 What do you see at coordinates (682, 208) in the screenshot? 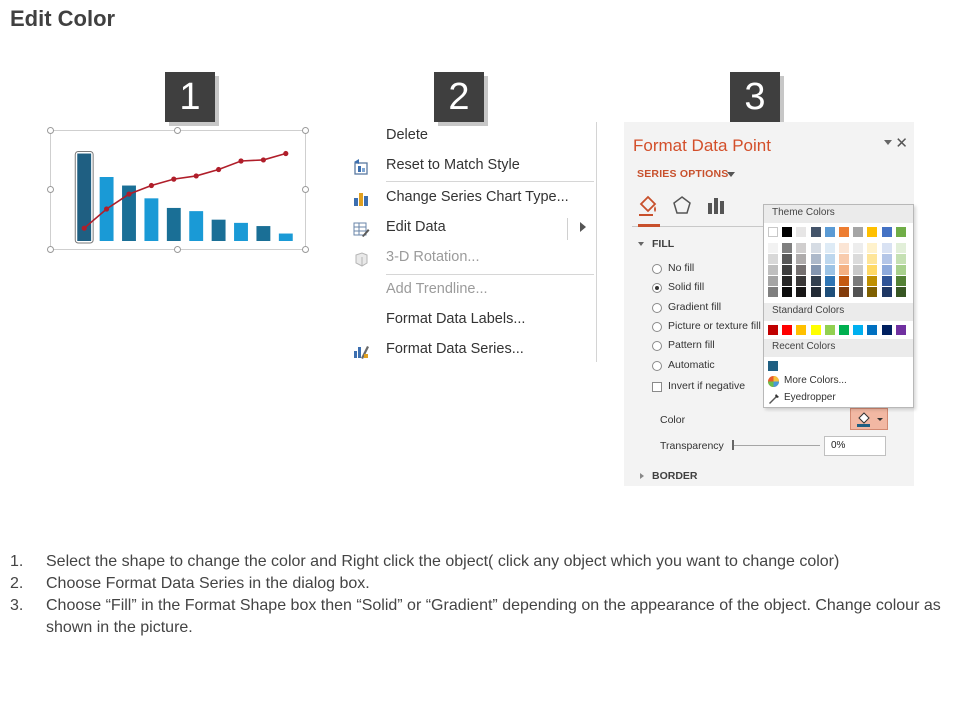
I see `effects-tab-icon` at bounding box center [682, 208].